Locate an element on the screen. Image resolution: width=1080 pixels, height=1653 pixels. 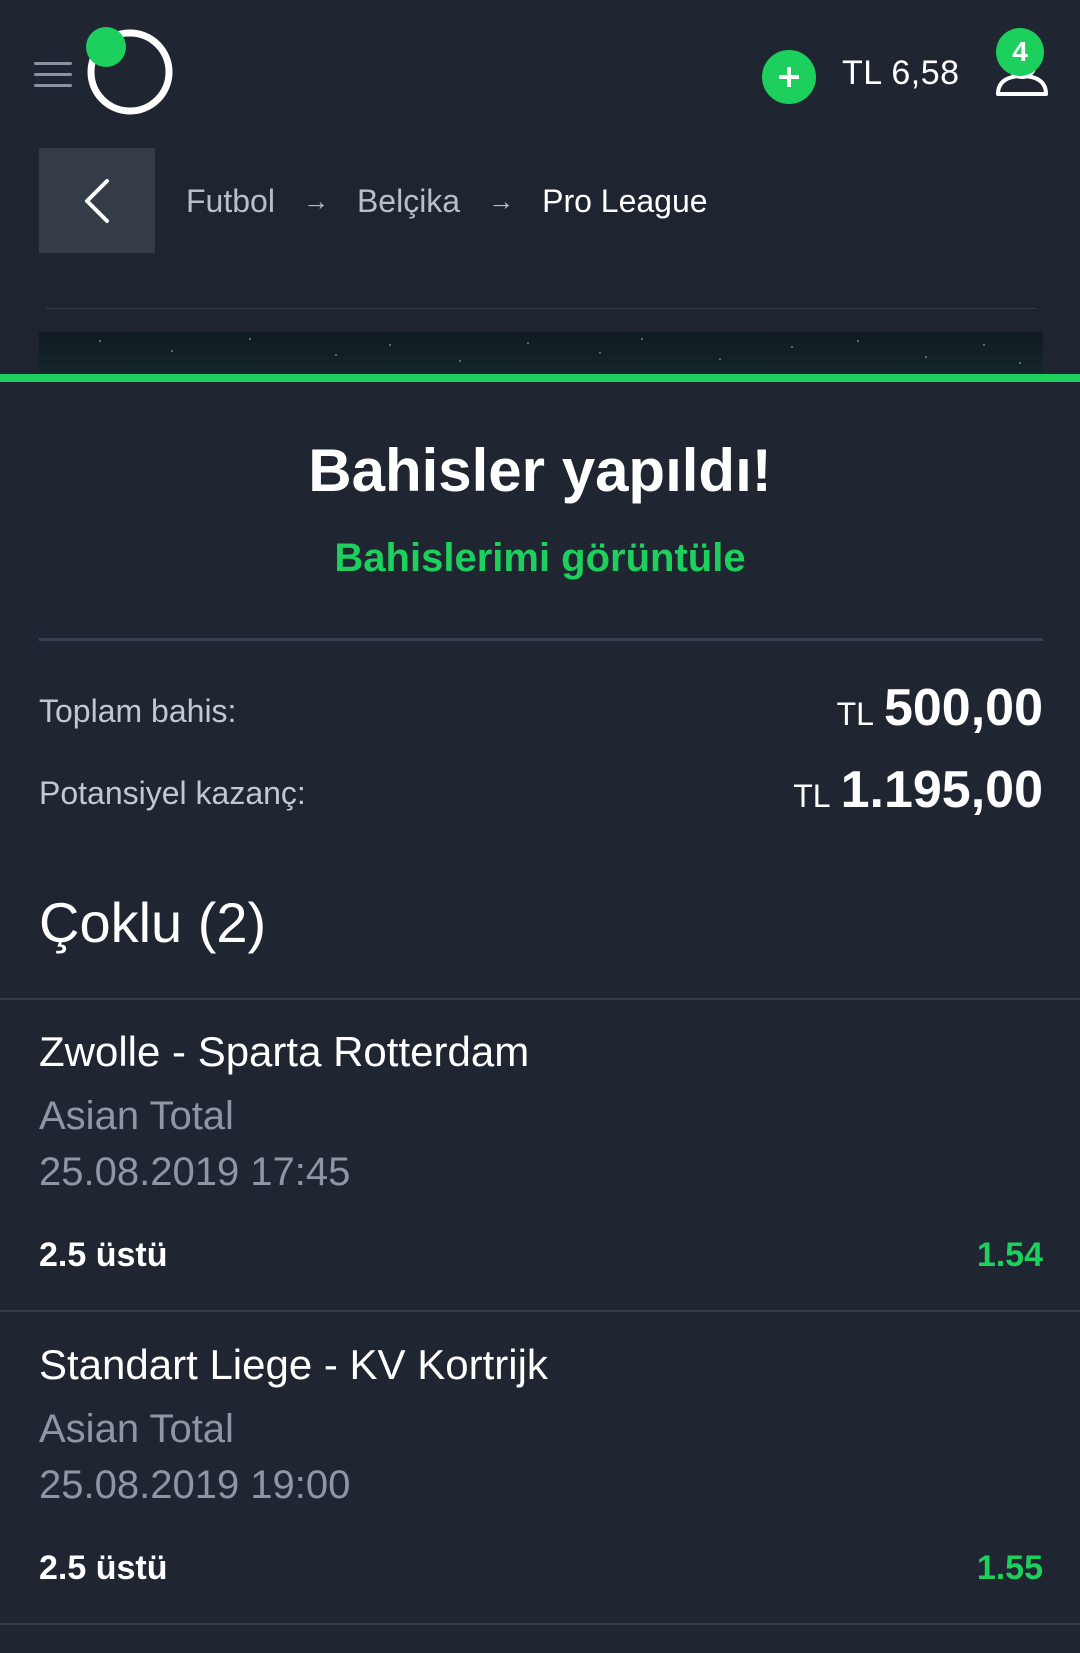
notification-badge: 4 is located at coordinates (1020, 52).